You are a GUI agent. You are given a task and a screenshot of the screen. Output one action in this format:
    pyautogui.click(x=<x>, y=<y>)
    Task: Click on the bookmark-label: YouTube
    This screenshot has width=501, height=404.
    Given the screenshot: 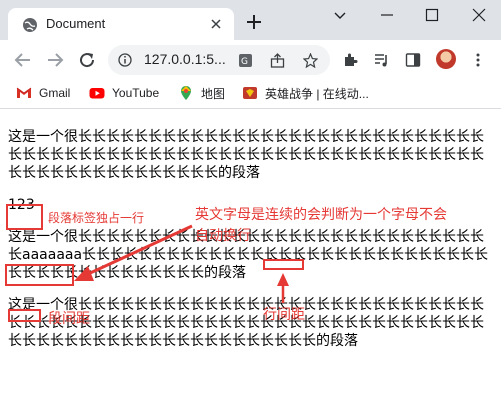 What is the action you would take?
    pyautogui.click(x=136, y=93)
    